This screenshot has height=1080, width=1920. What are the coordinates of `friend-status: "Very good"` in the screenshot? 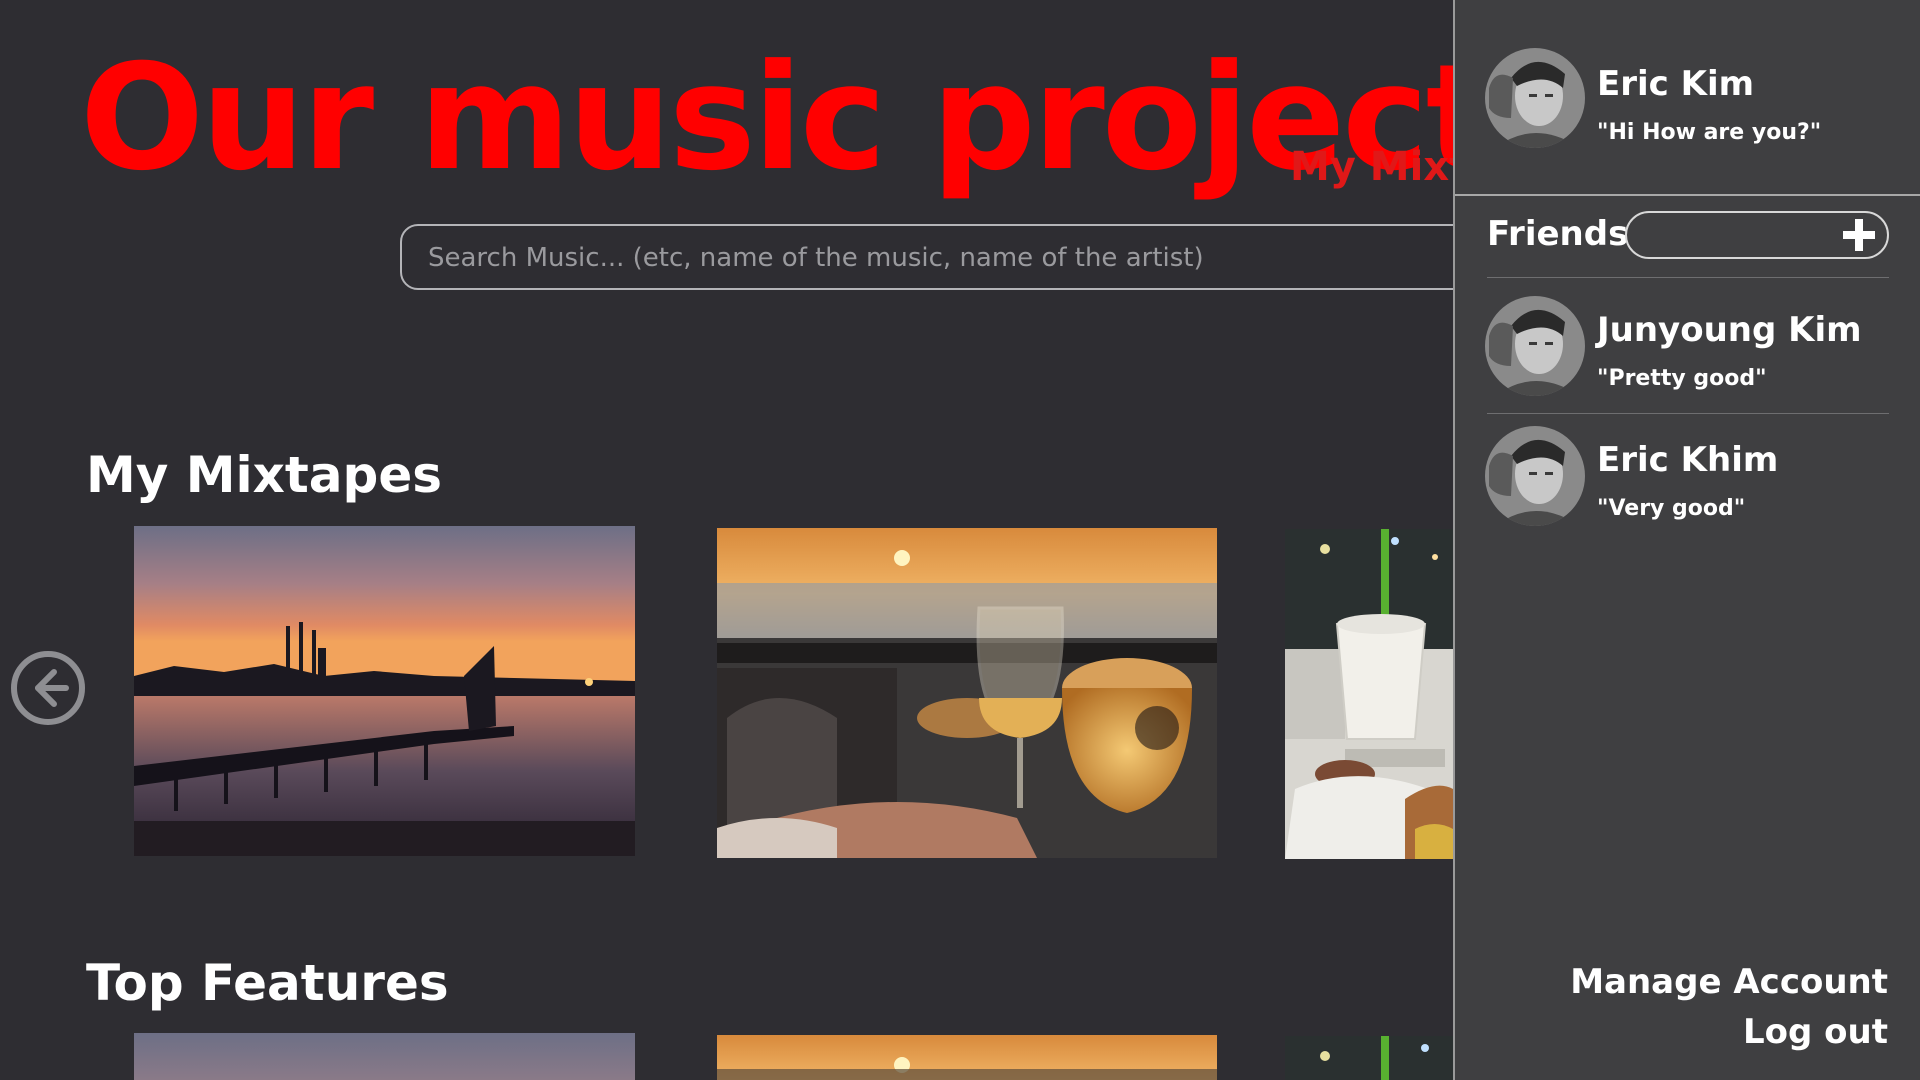 It's located at (1671, 508).